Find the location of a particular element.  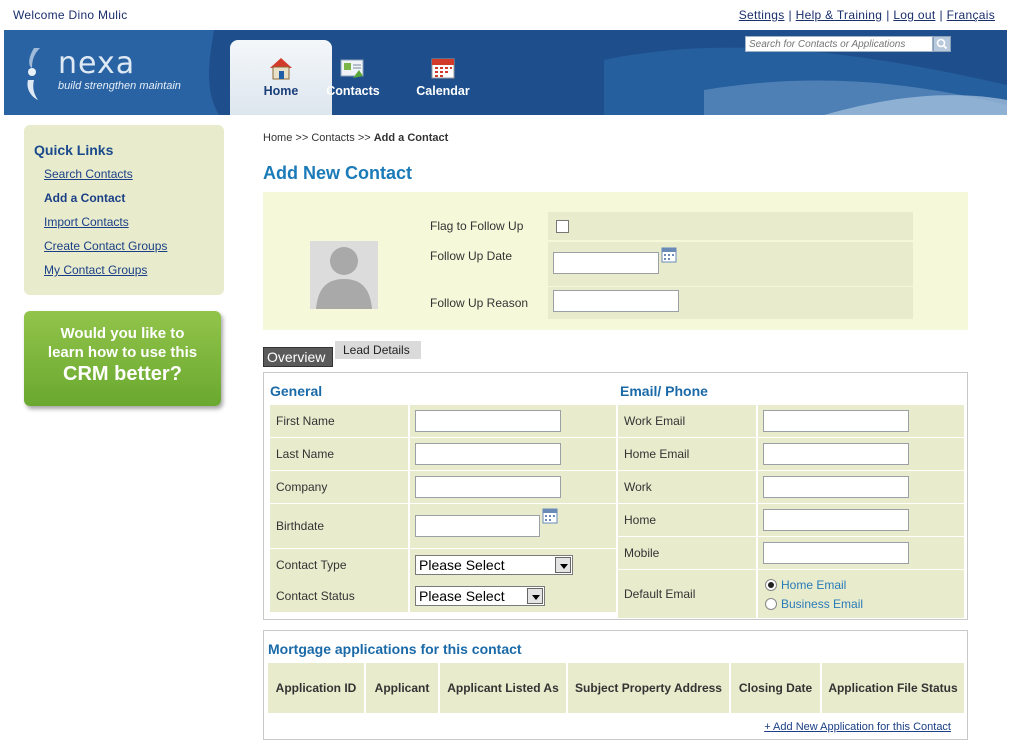

home-email-cell is located at coordinates (861, 454).